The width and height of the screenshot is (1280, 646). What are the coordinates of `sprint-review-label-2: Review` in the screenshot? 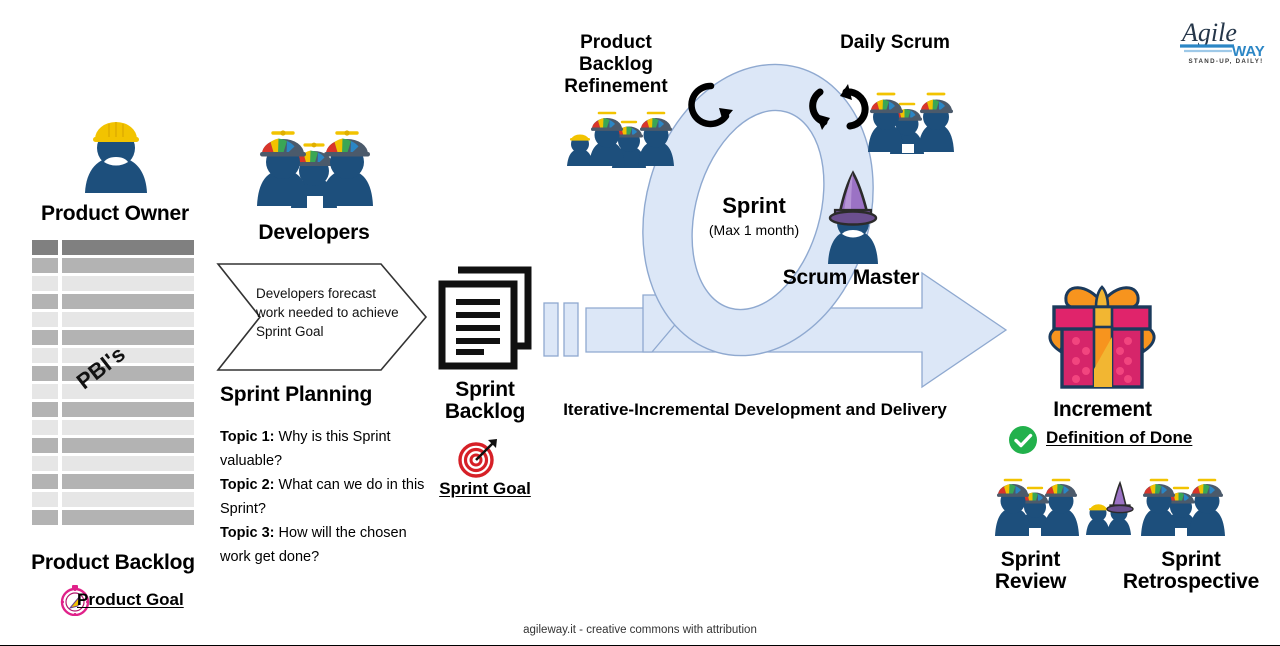 It's located at (1030, 581).